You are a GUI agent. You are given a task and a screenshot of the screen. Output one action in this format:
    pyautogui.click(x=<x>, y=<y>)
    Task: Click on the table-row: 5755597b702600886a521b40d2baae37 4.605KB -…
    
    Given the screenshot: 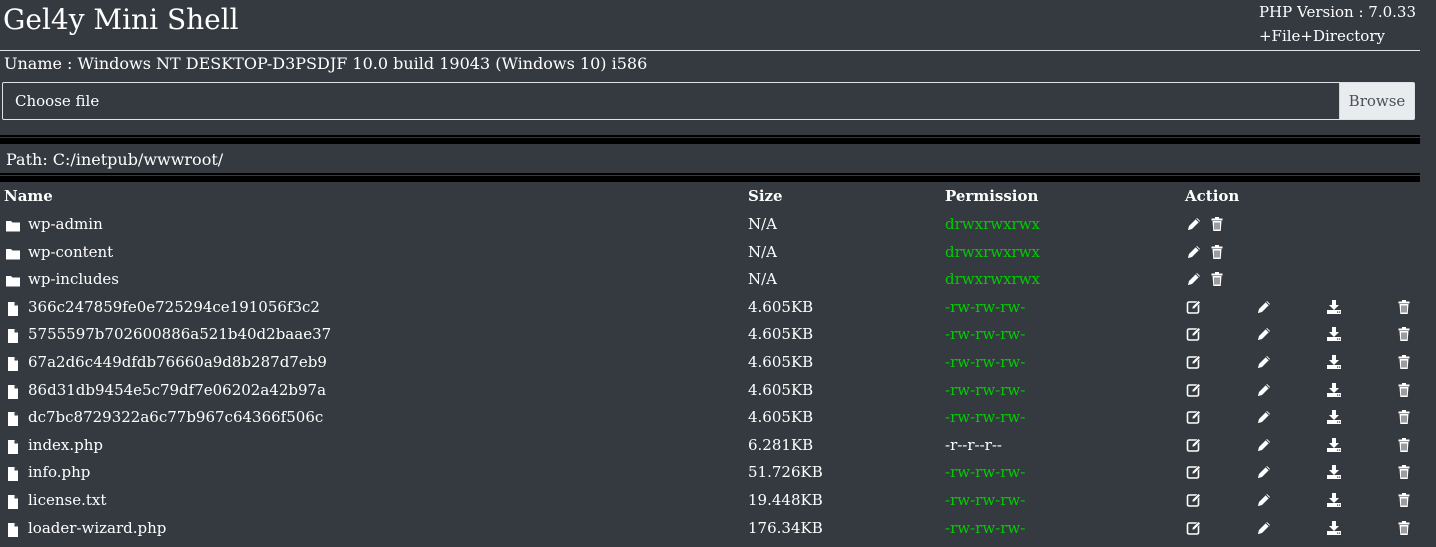 What is the action you would take?
    pyautogui.click(x=710, y=334)
    